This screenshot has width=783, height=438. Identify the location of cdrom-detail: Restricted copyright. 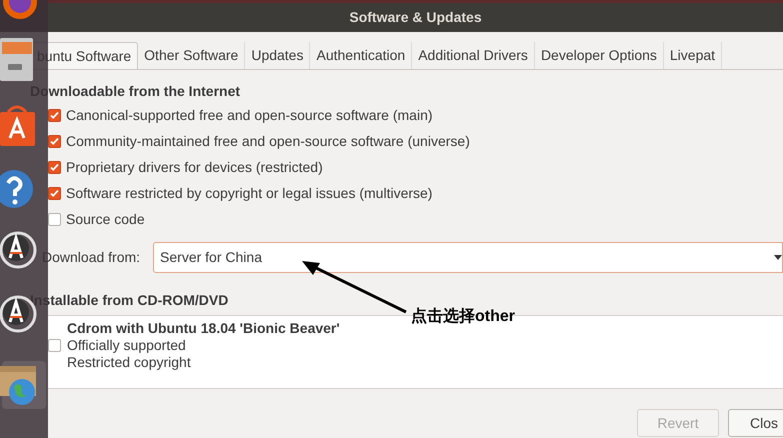
(129, 362).